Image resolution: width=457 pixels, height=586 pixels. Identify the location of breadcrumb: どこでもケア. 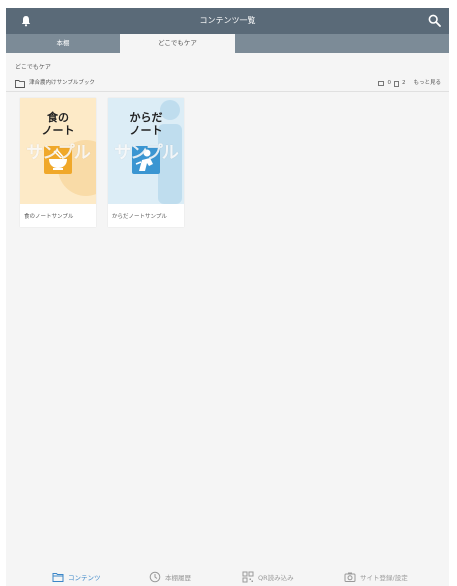
(33, 67).